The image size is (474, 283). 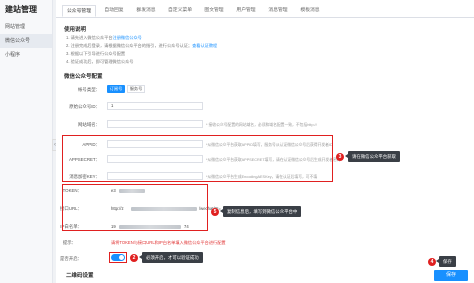 I want to click on notice-text: 请将TOKEN与接口URL和IP白名单填入微信公众平台进行配置, so click(x=168, y=242).